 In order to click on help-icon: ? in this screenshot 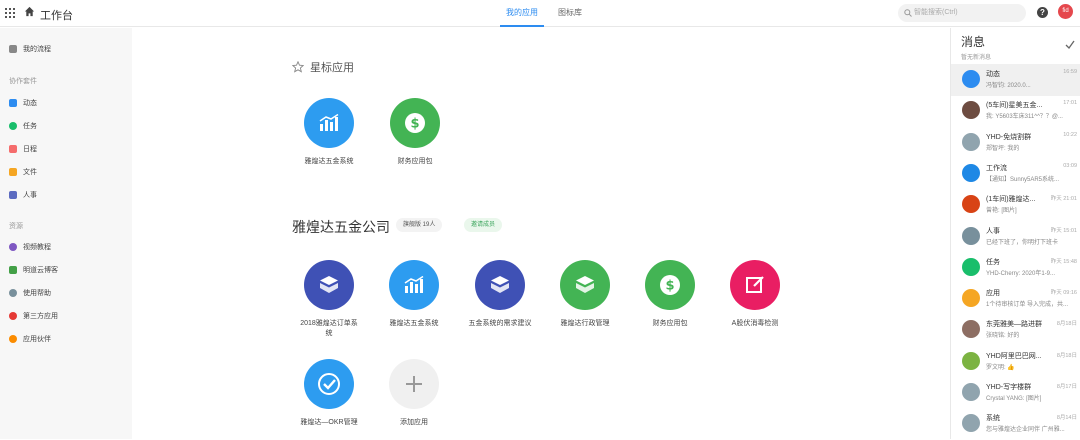, I will do `click(1042, 12)`.